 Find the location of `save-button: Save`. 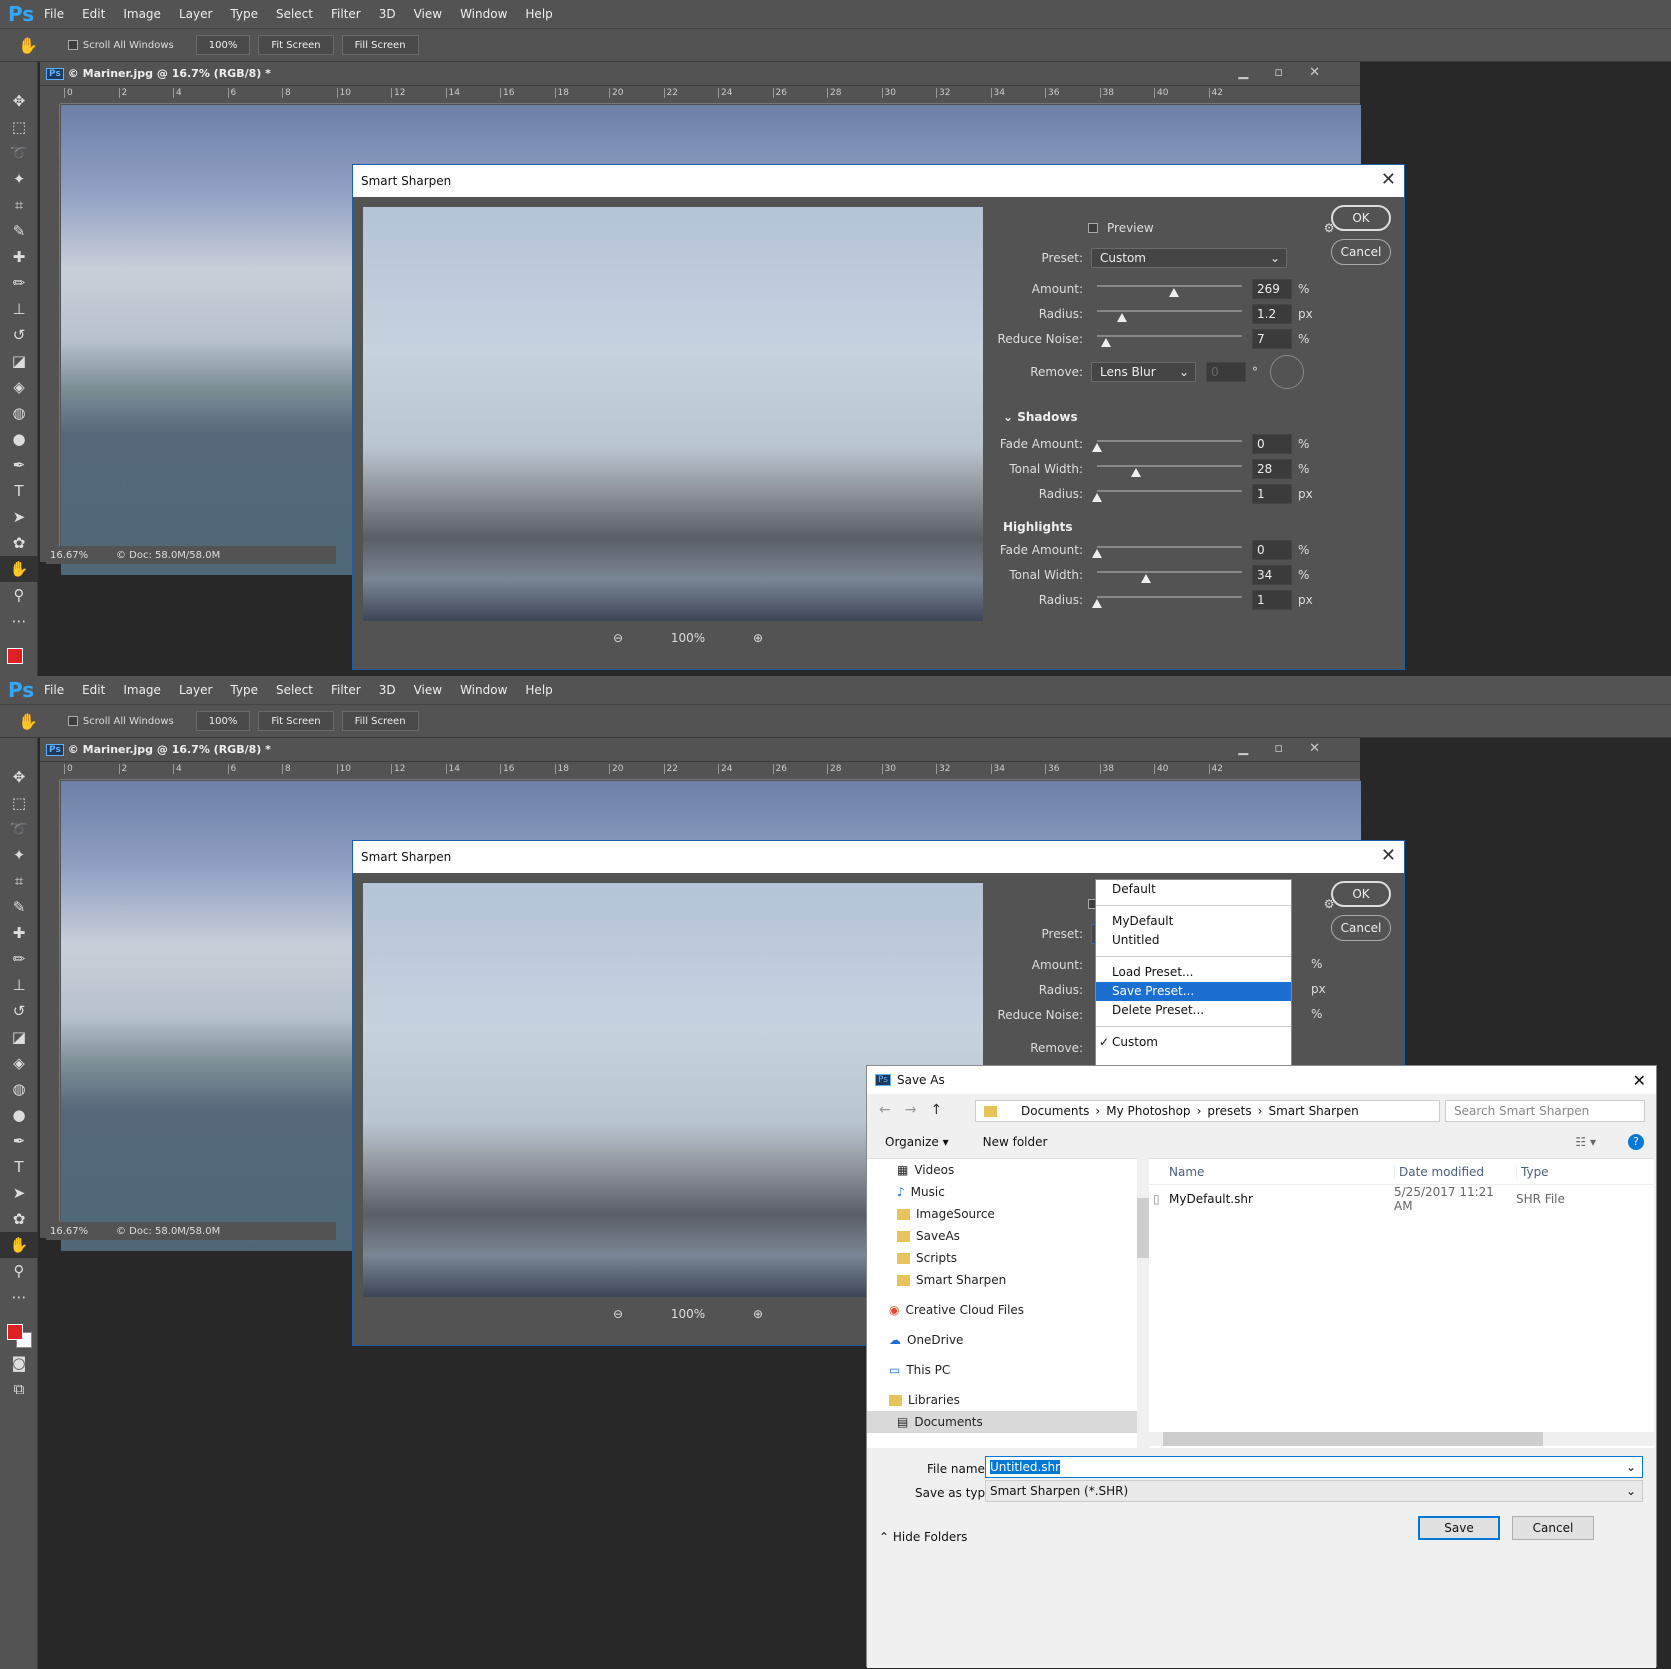

save-button: Save is located at coordinates (1459, 1528).